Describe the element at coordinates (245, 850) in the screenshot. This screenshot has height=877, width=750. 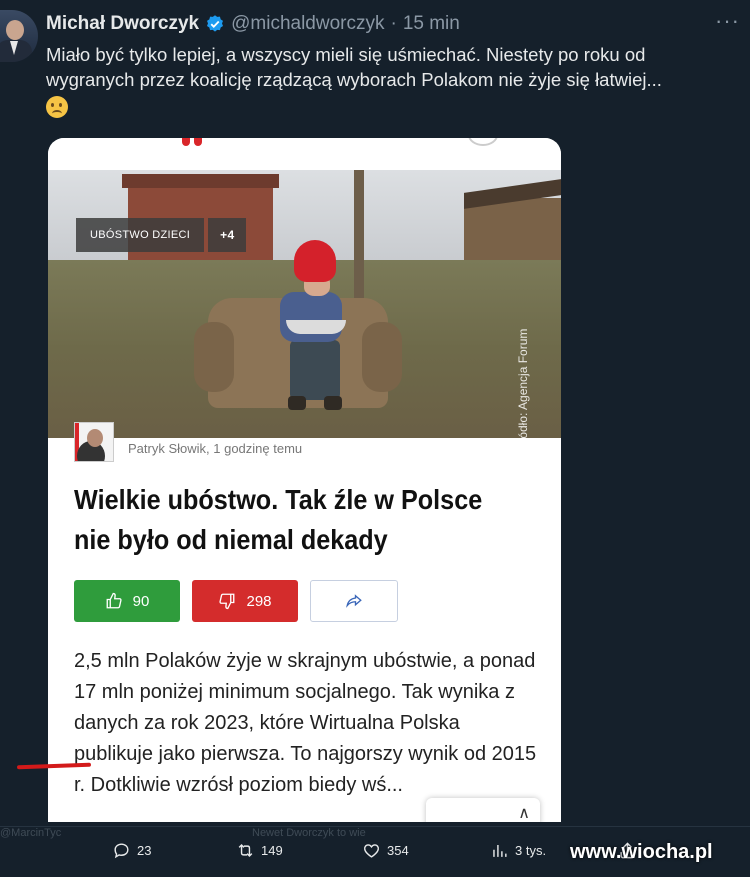
I see `retweet-icon` at that location.